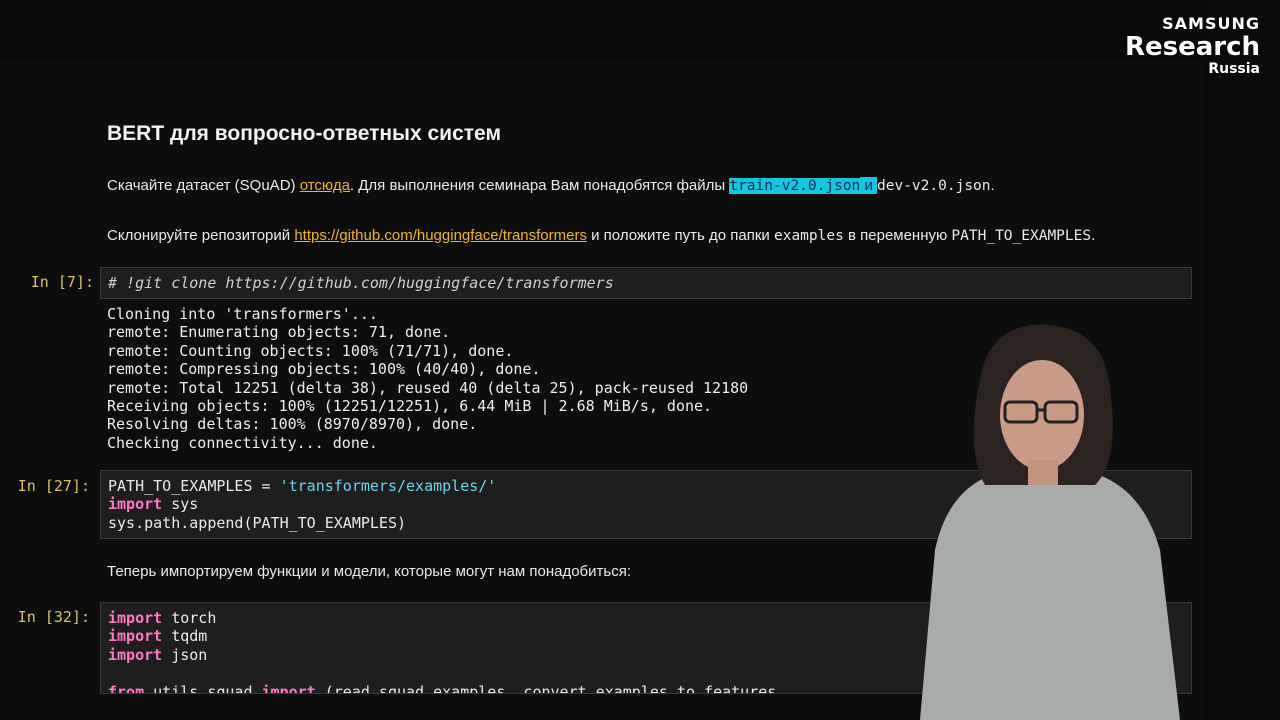  What do you see at coordinates (602, 30) in the screenshot?
I see `toolbar-area` at bounding box center [602, 30].